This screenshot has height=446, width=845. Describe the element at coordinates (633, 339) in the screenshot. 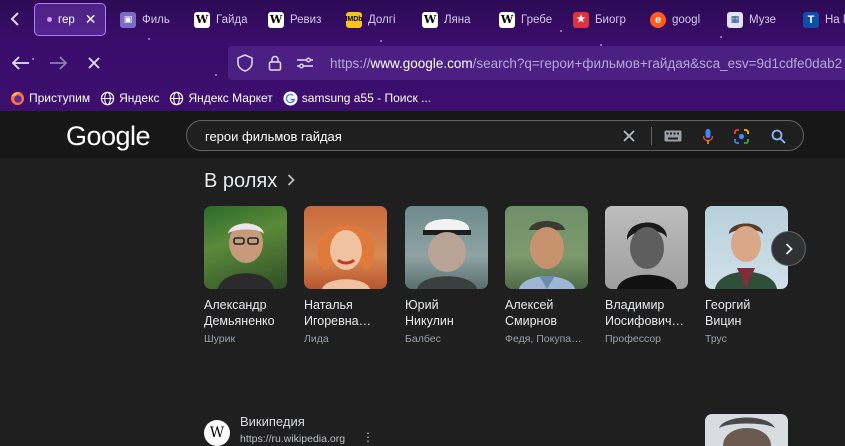

I see `cast-role: Профессор` at that location.